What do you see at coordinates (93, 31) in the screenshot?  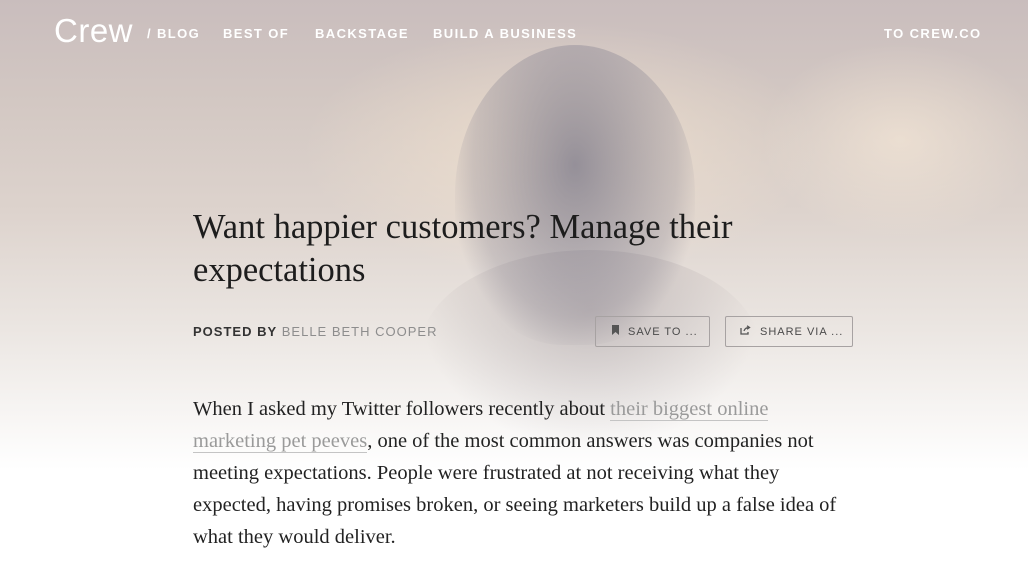 I see `crew-logo: Crew` at bounding box center [93, 31].